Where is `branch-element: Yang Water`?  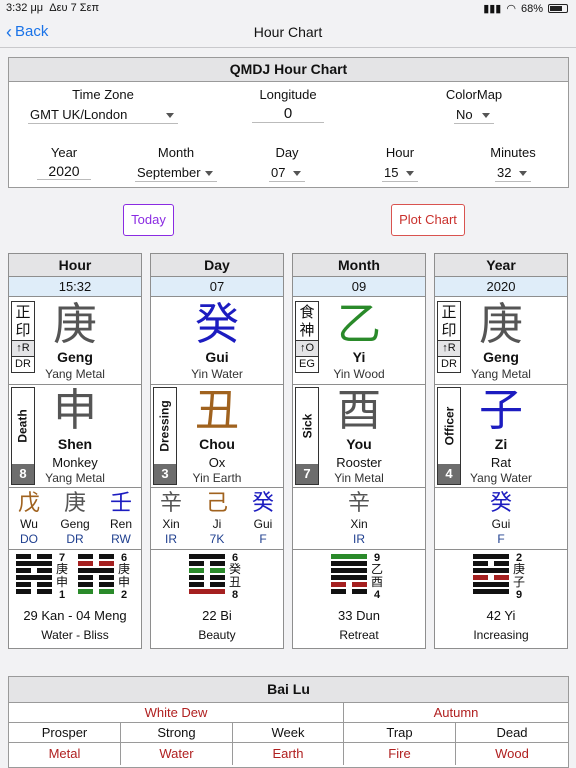 branch-element: Yang Water is located at coordinates (501, 478).